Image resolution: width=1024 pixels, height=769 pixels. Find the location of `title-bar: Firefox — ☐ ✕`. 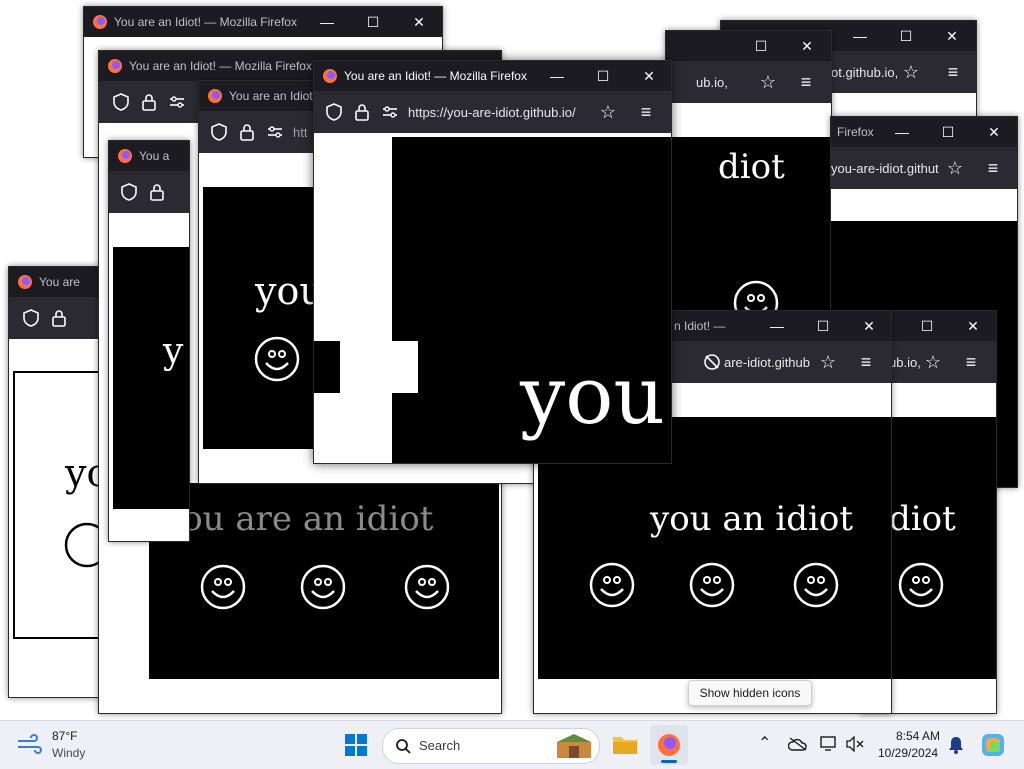

title-bar: Firefox — ☐ ✕ is located at coordinates (924, 132).